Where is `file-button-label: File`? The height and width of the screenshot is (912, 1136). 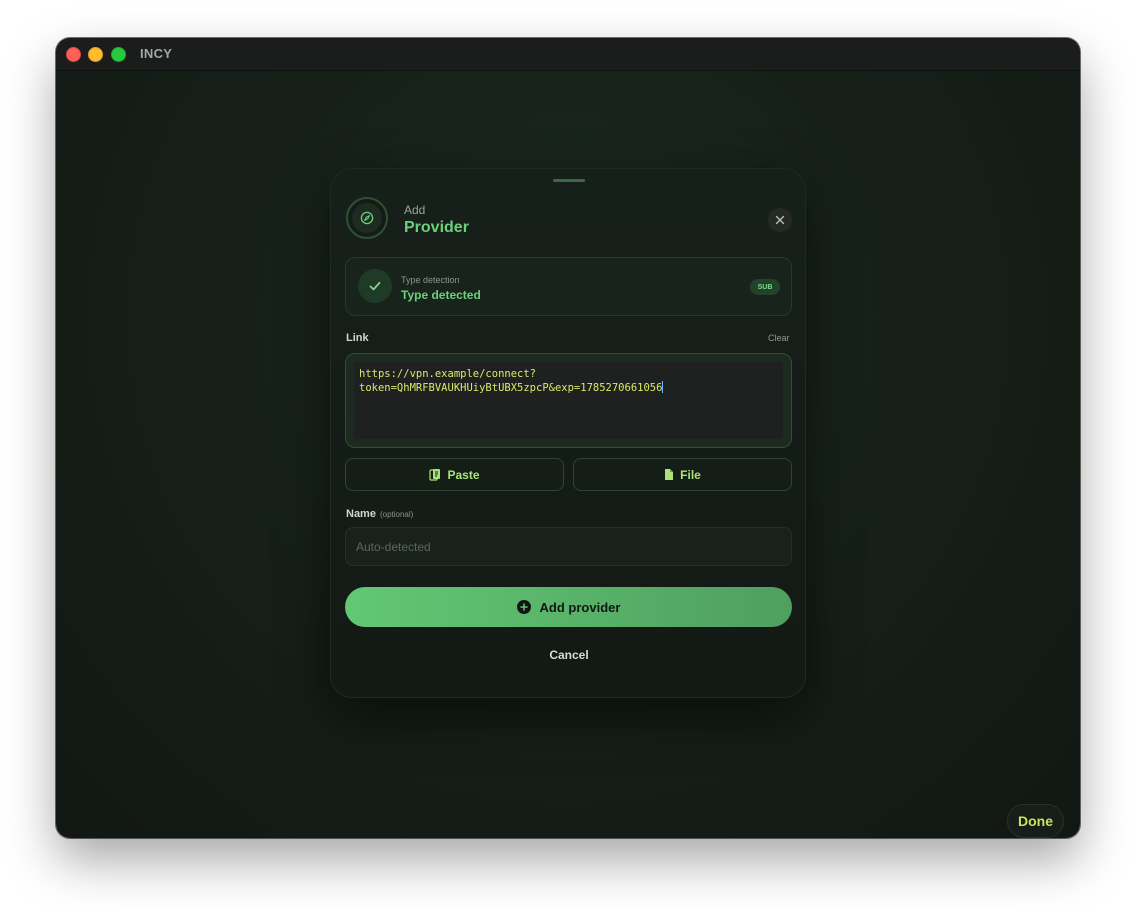 file-button-label: File is located at coordinates (690, 474).